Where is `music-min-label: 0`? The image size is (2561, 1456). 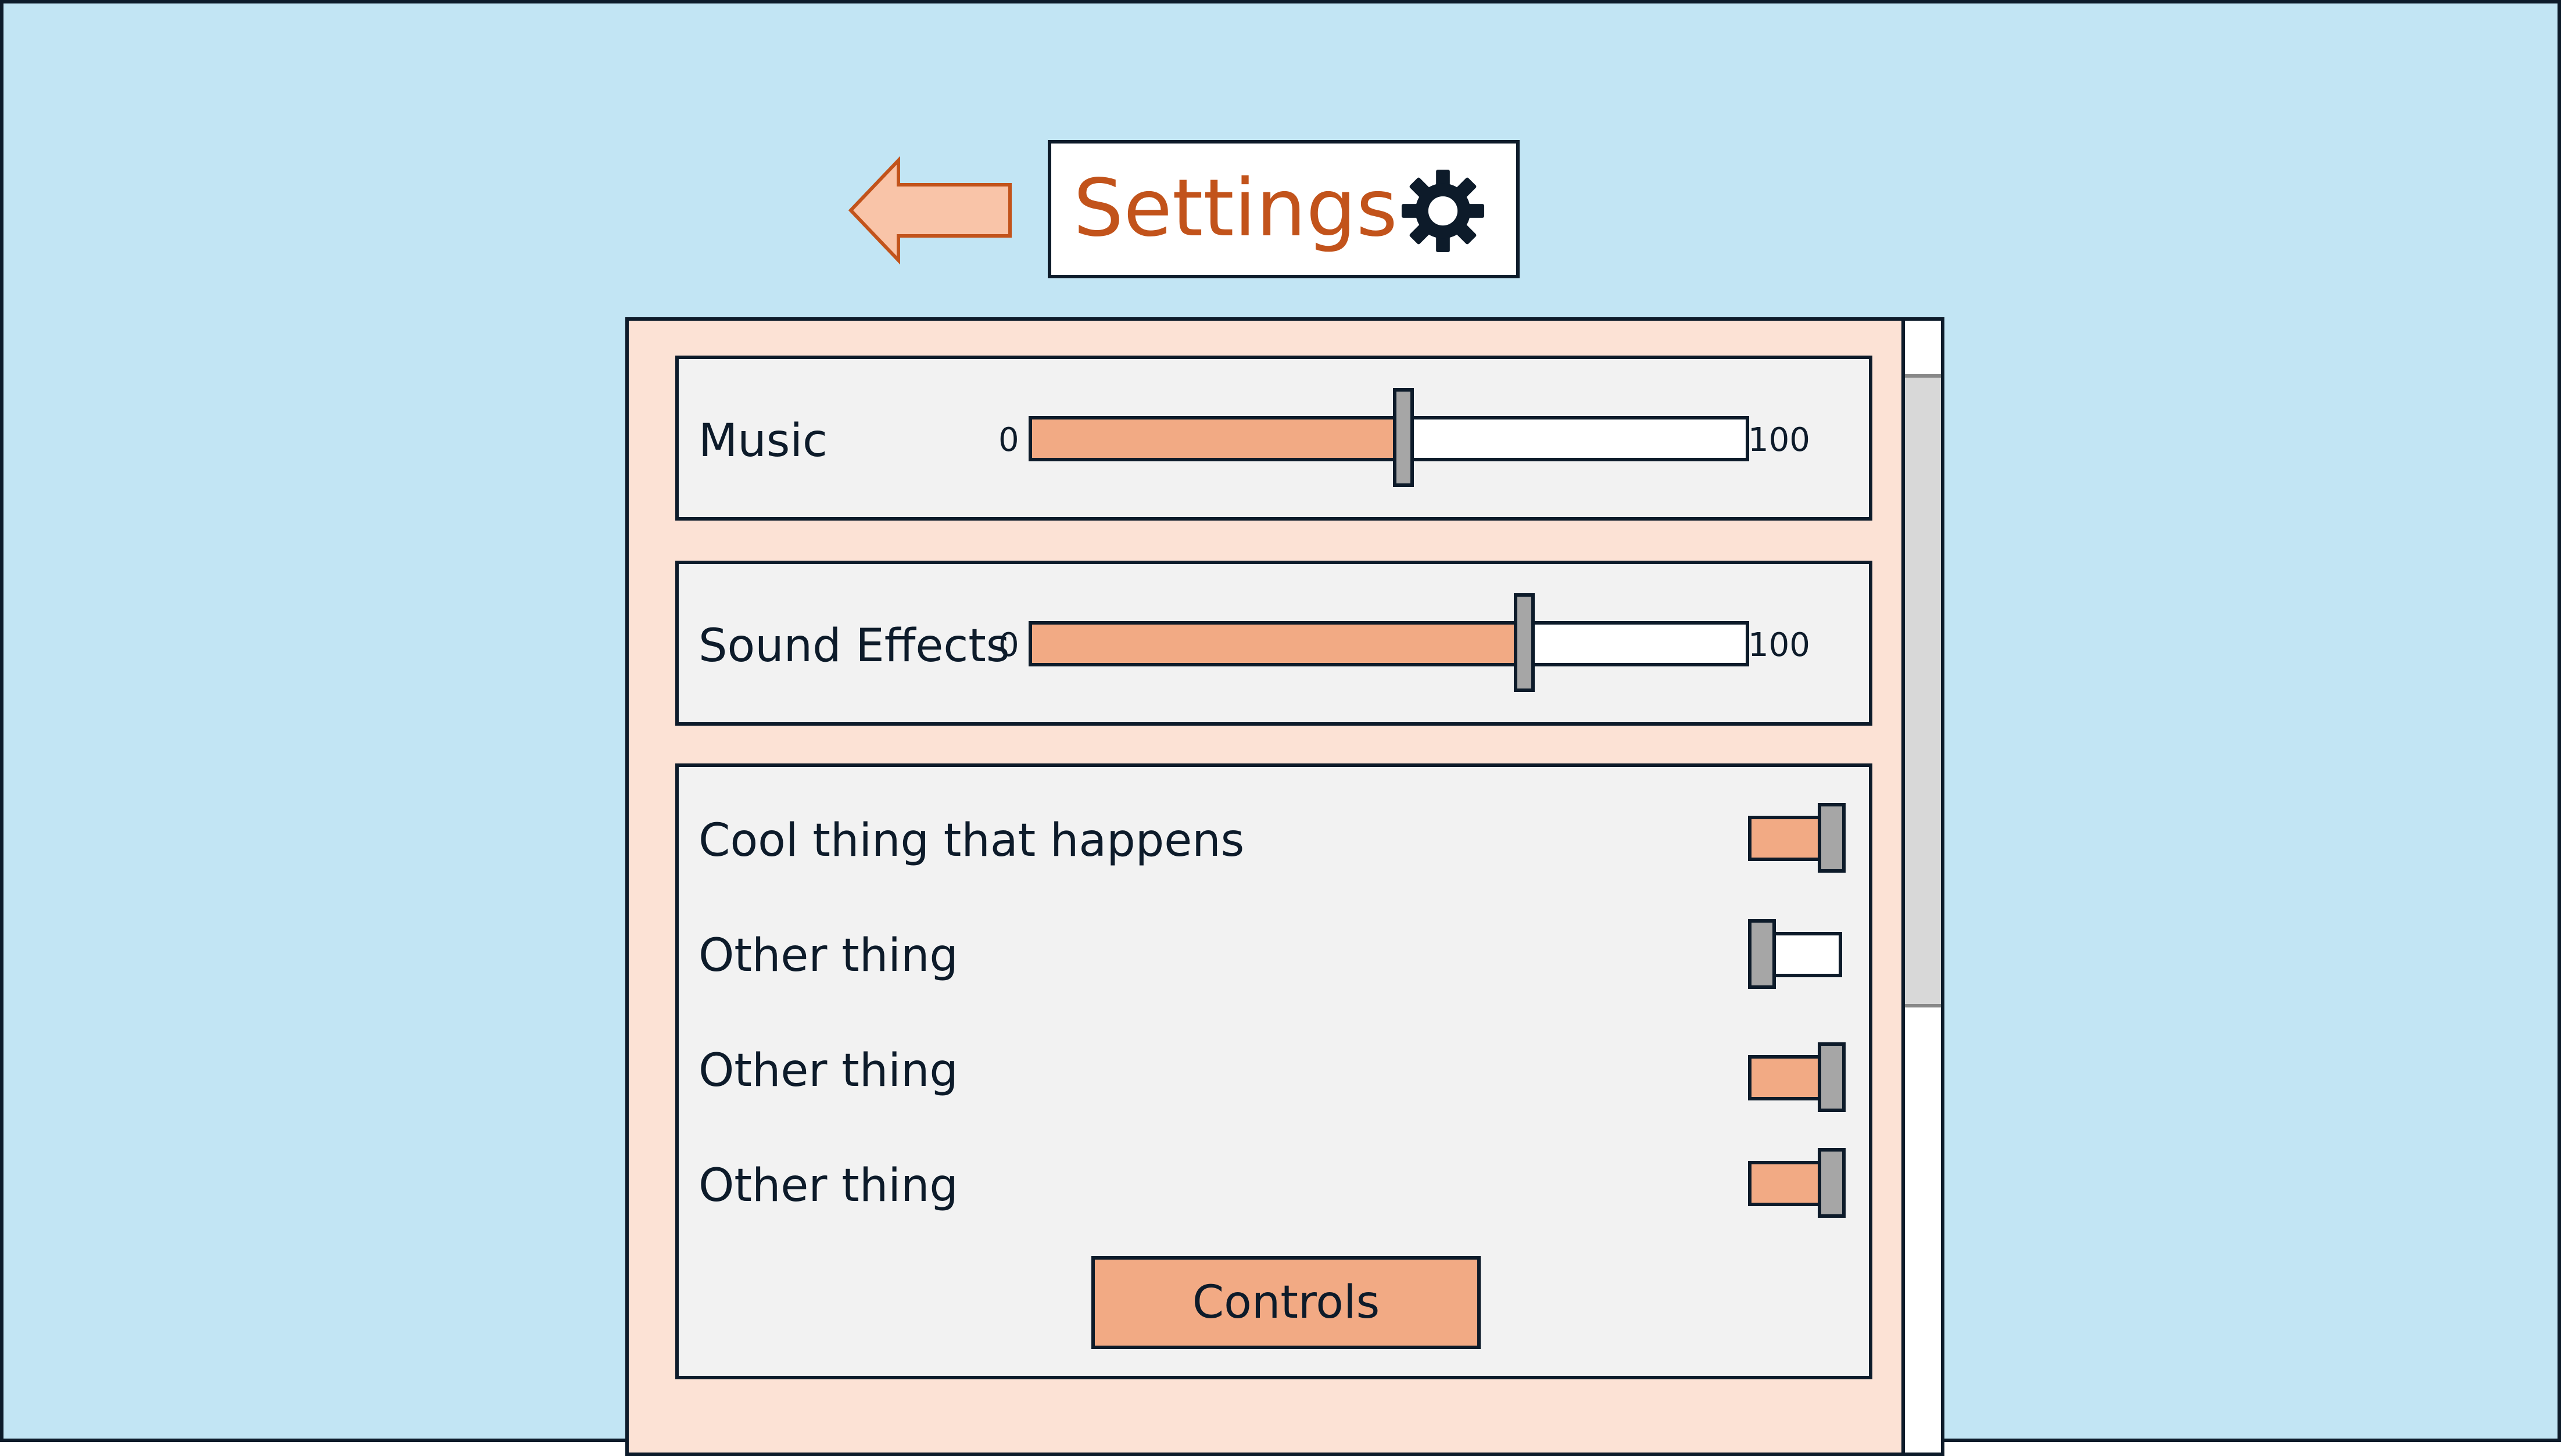 music-min-label: 0 is located at coordinates (1008, 440).